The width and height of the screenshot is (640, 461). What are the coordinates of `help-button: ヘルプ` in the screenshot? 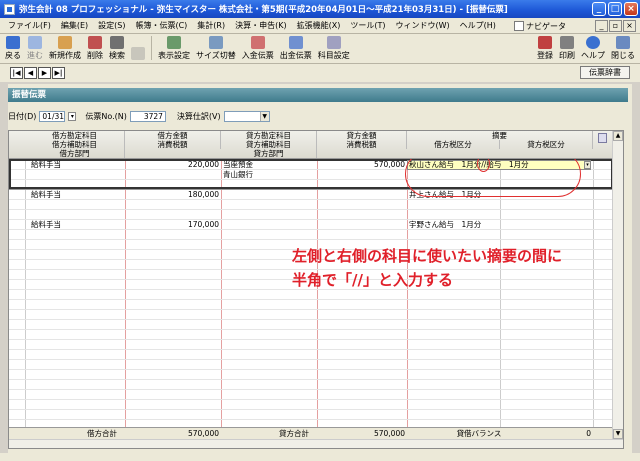 It's located at (593, 48).